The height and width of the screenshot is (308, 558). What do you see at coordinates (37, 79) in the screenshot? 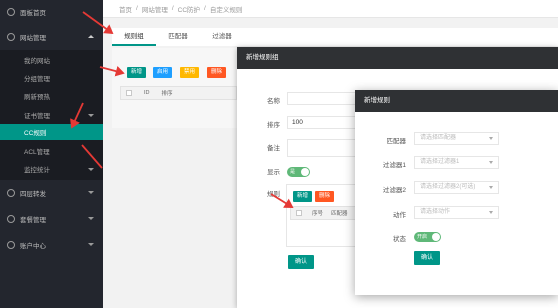
I see `sidebar-item-label: 分组管理` at bounding box center [37, 79].